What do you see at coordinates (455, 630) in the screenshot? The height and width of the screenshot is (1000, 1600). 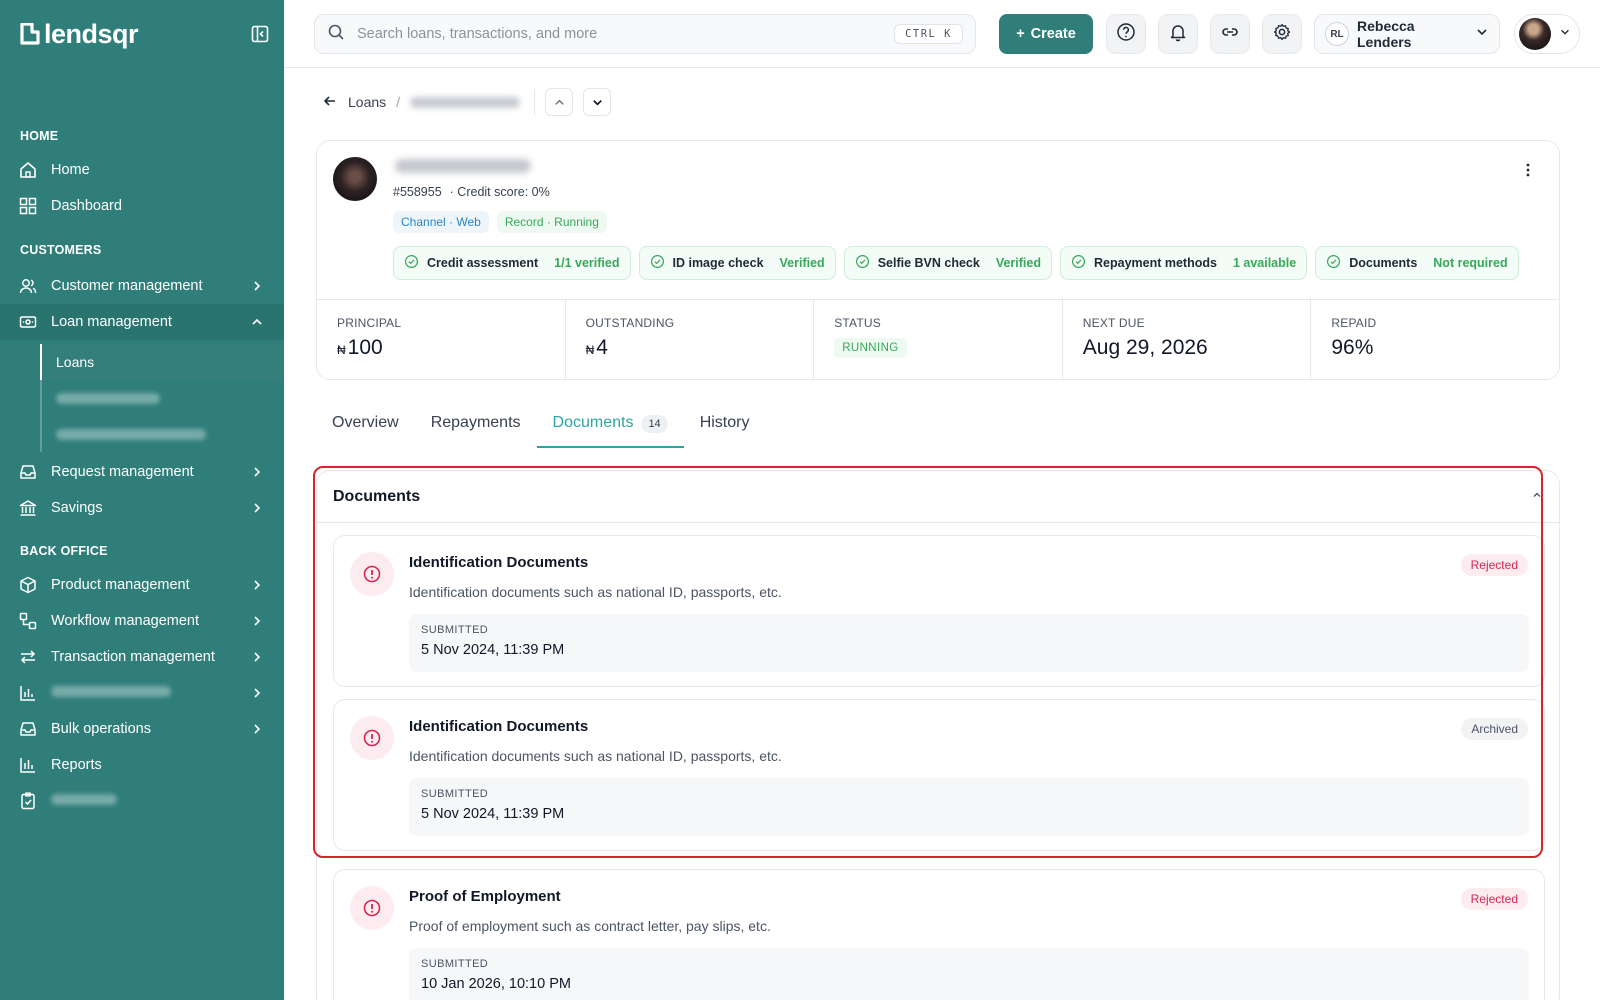 I see `submitted-label: SUBMITTED` at bounding box center [455, 630].